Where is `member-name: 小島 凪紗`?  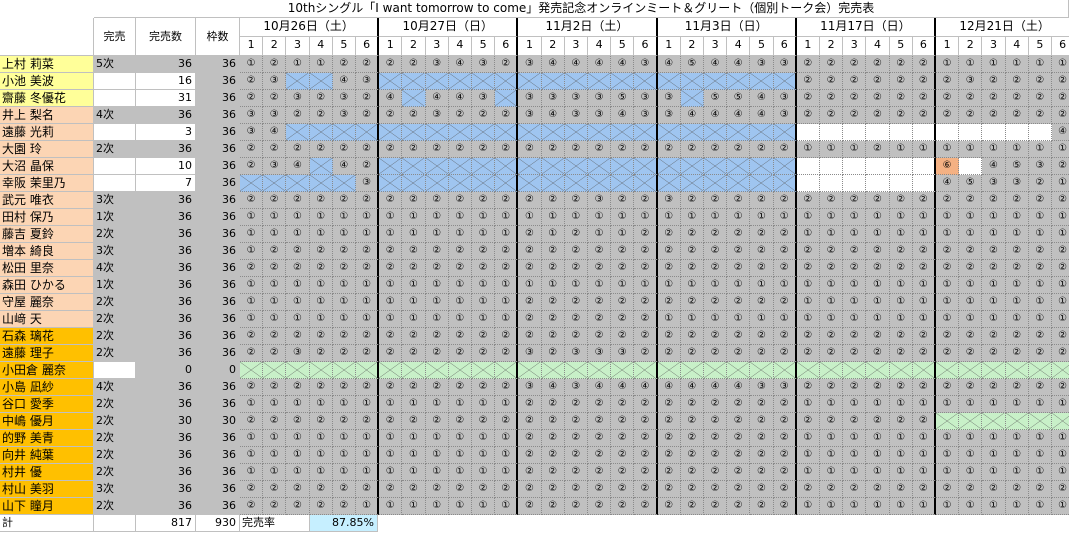 member-name: 小島 凪紗 is located at coordinates (47, 387).